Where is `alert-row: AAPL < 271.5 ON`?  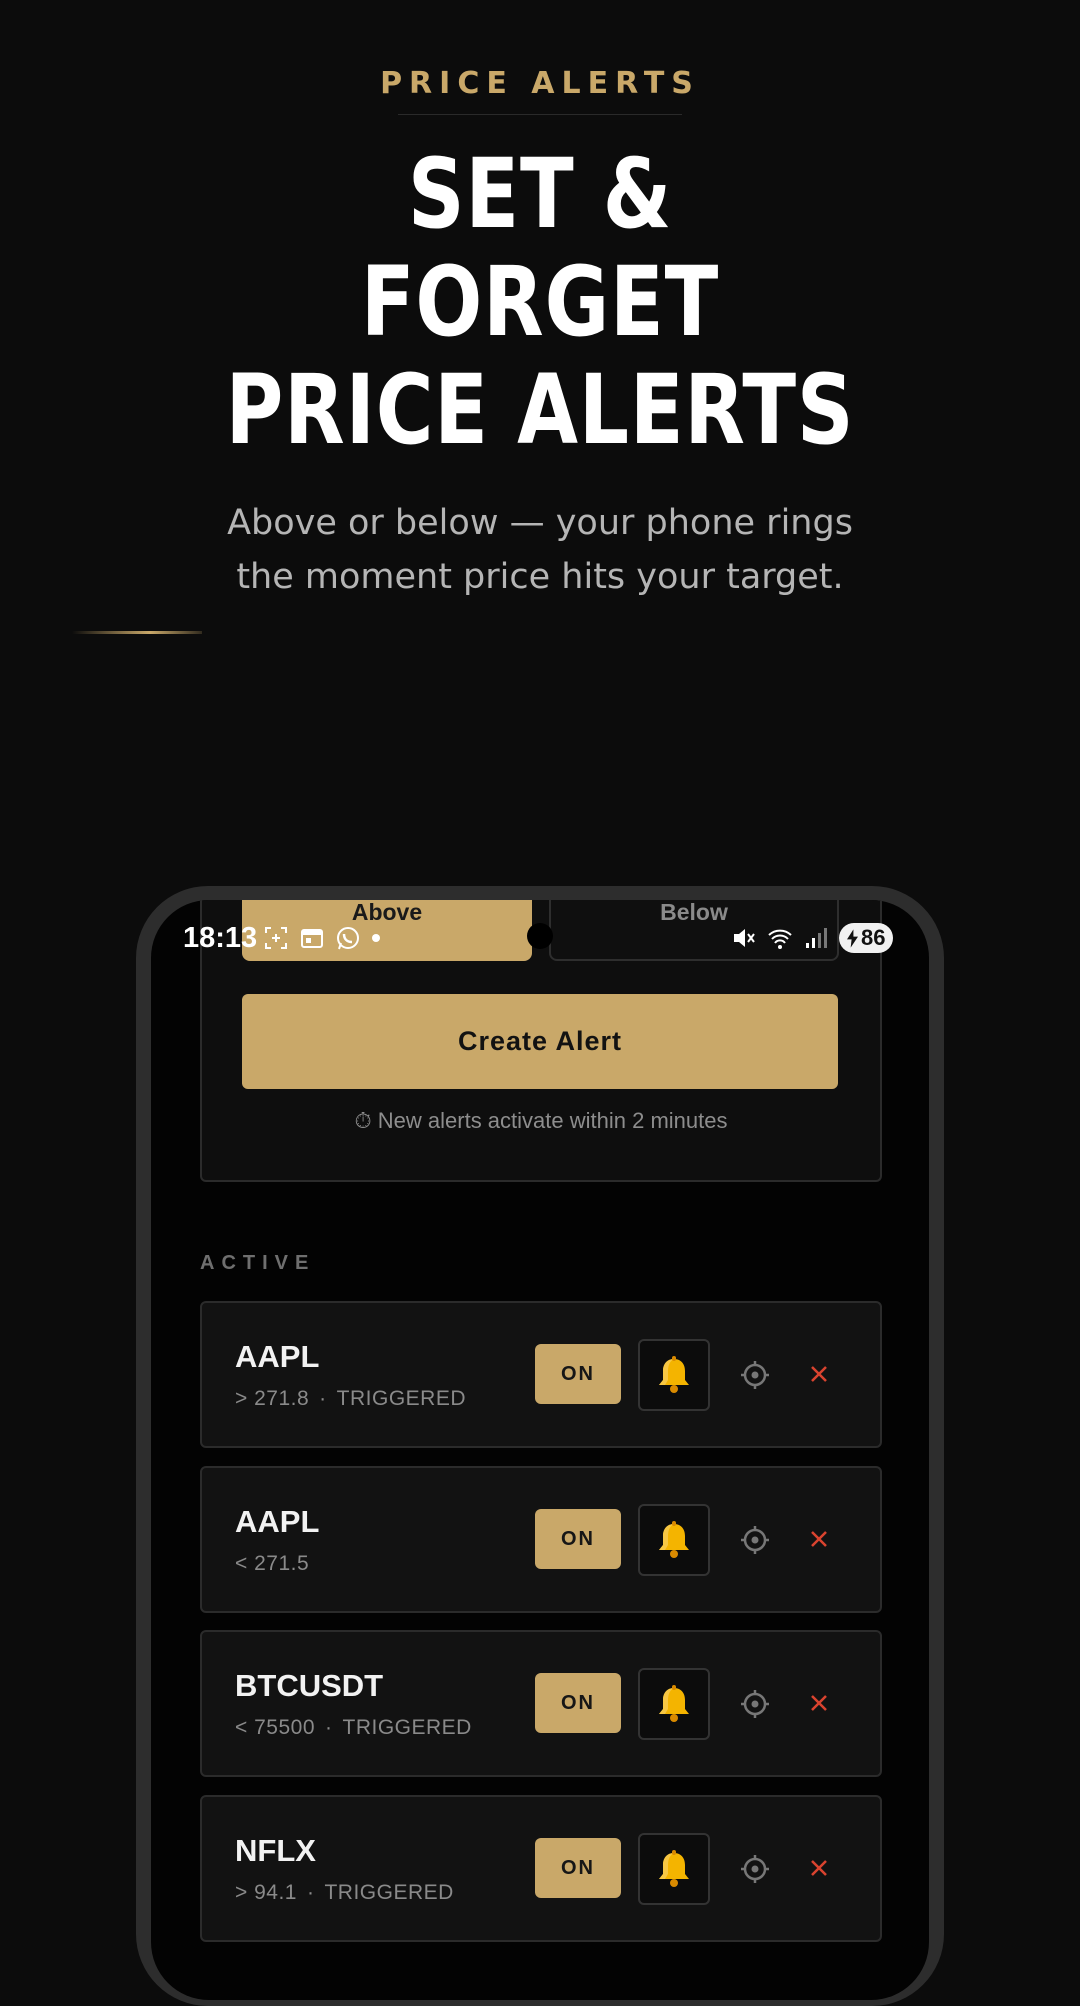 alert-row: AAPL < 271.5 ON is located at coordinates (541, 1539).